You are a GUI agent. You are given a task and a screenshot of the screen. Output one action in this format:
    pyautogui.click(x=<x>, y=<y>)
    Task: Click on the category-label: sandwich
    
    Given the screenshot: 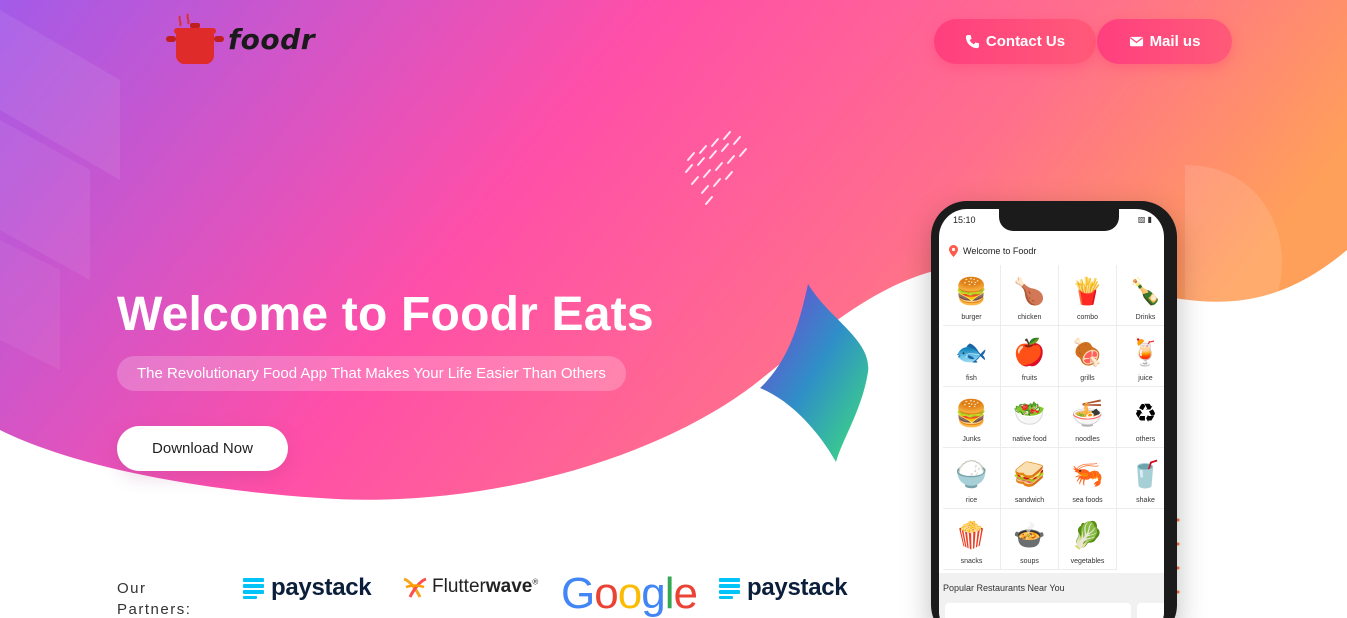 What is the action you would take?
    pyautogui.click(x=1029, y=500)
    